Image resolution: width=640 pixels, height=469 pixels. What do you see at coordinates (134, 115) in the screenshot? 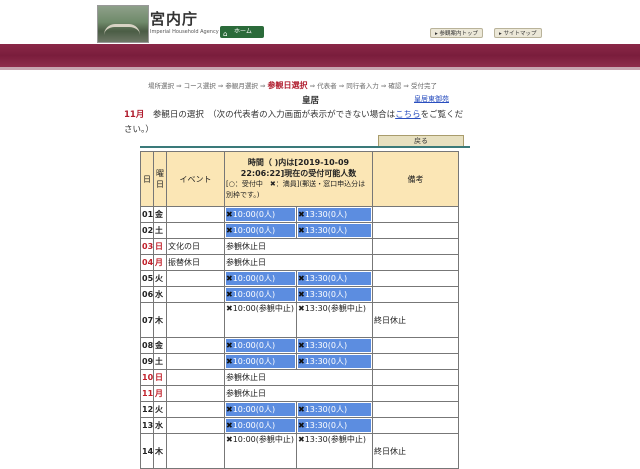
I see `month-label: 11月` at bounding box center [134, 115].